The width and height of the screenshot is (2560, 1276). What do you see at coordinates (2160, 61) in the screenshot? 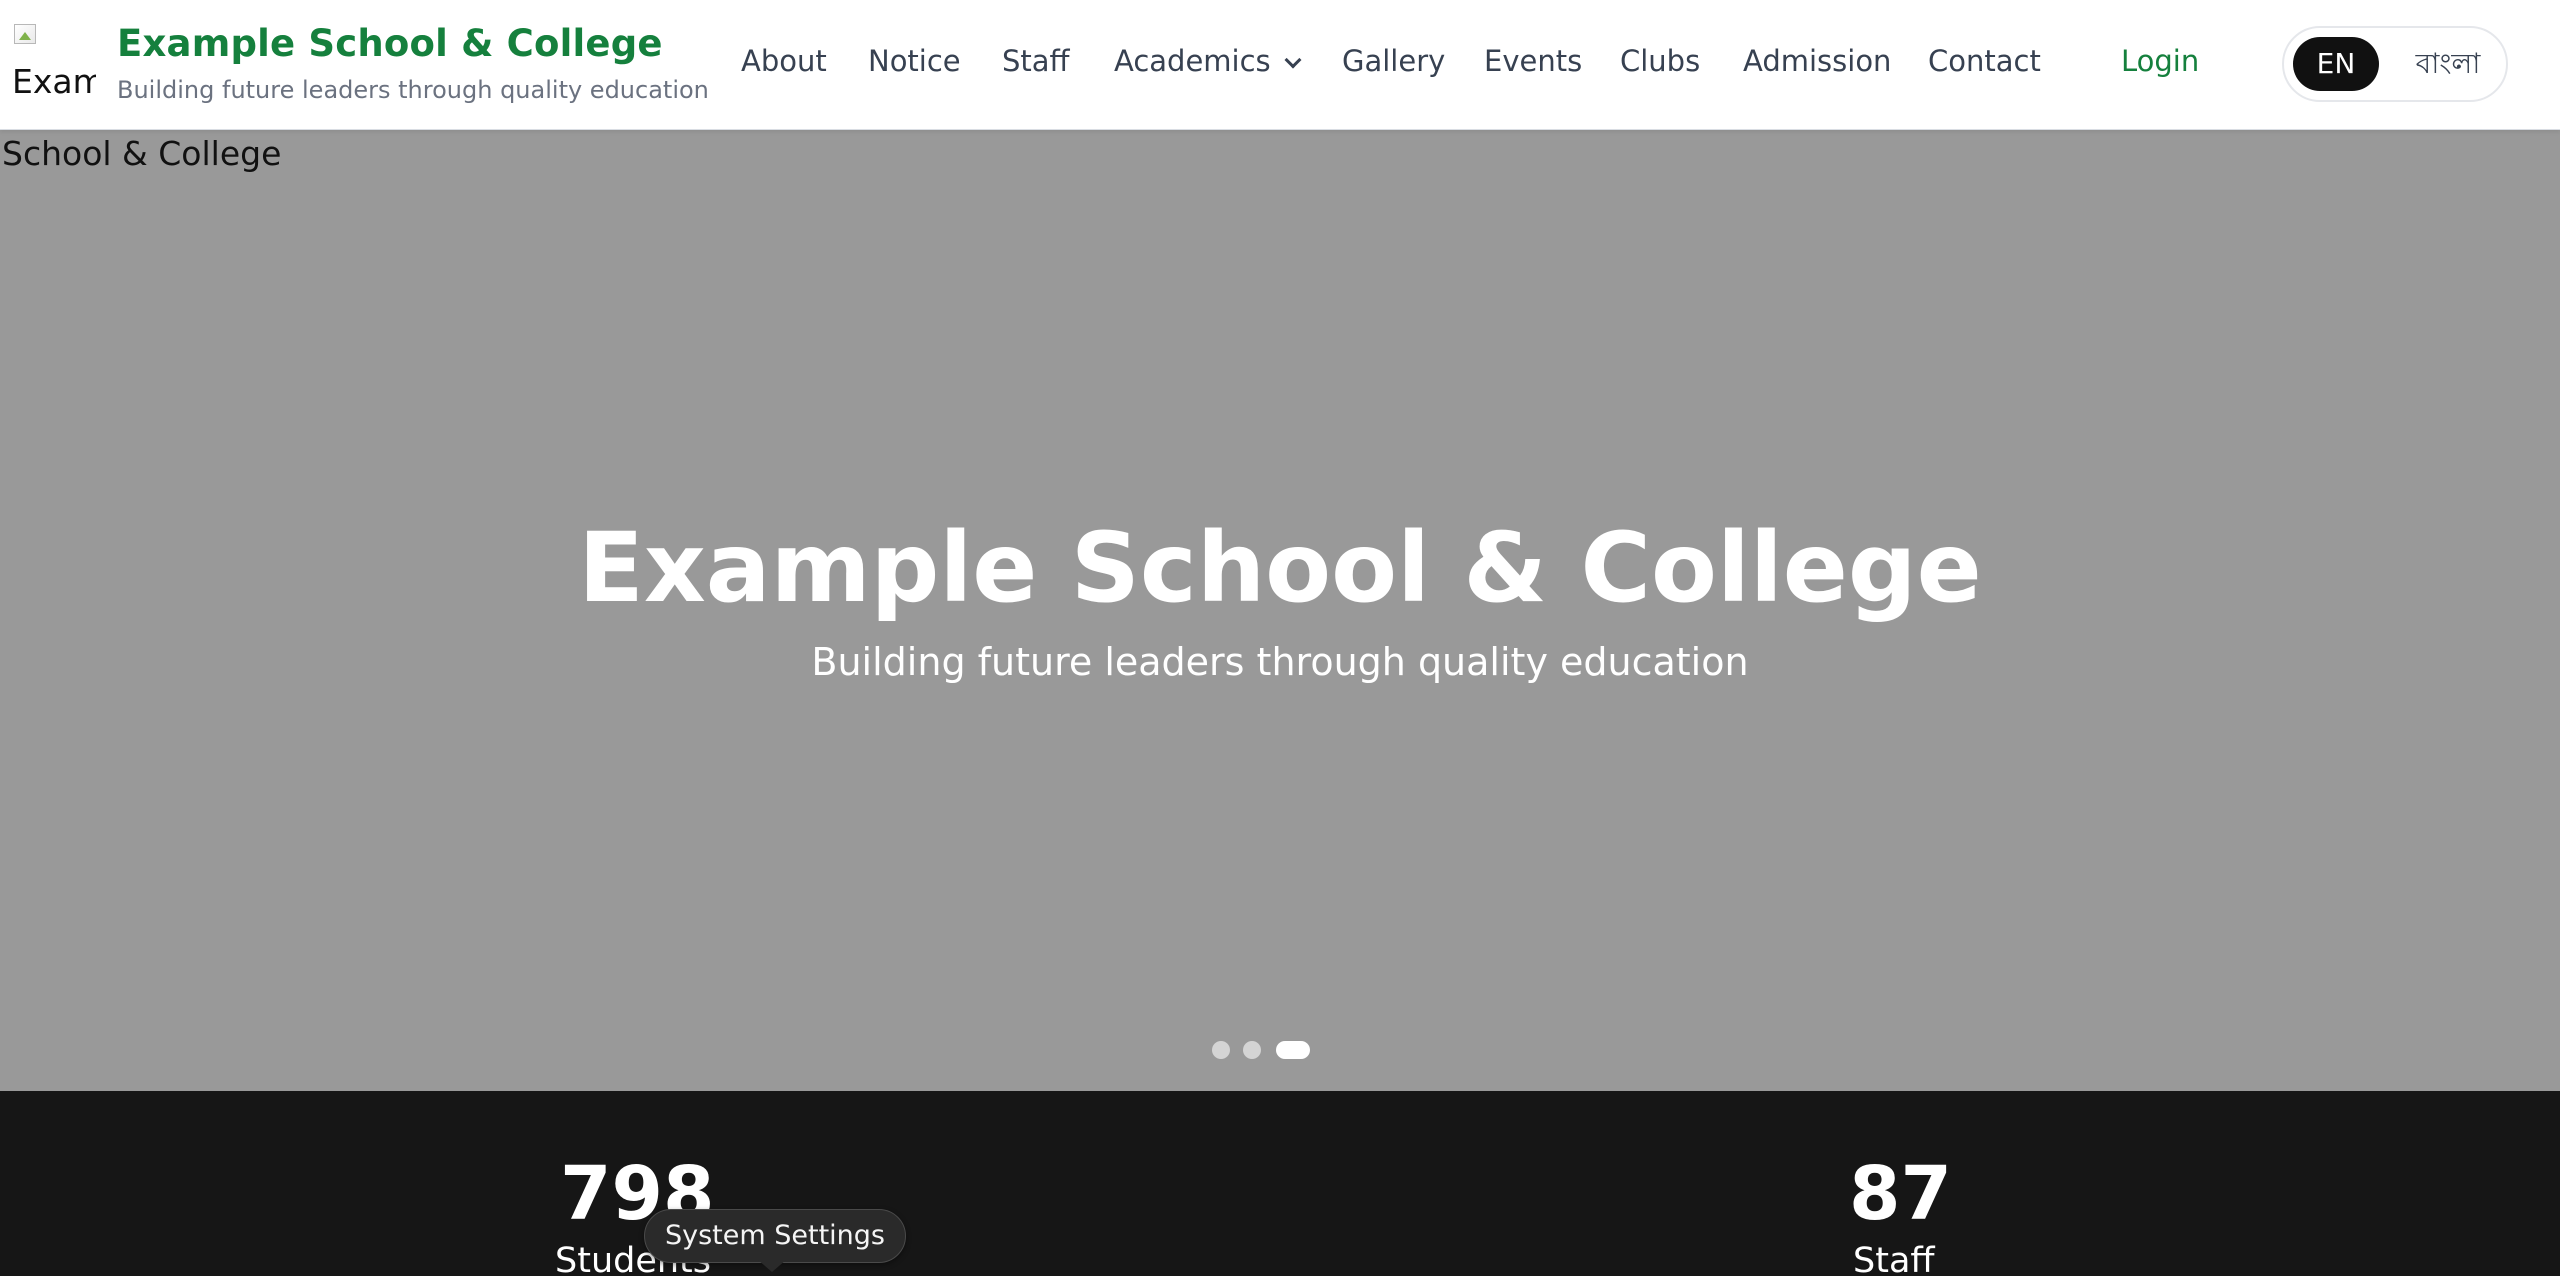
I see `login-link: Login` at bounding box center [2160, 61].